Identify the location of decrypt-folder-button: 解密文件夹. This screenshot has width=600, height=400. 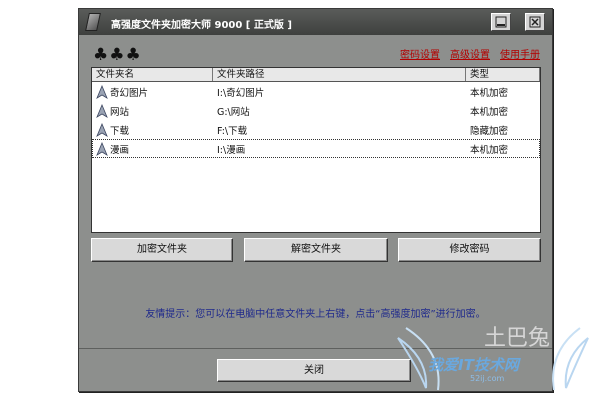
(316, 250).